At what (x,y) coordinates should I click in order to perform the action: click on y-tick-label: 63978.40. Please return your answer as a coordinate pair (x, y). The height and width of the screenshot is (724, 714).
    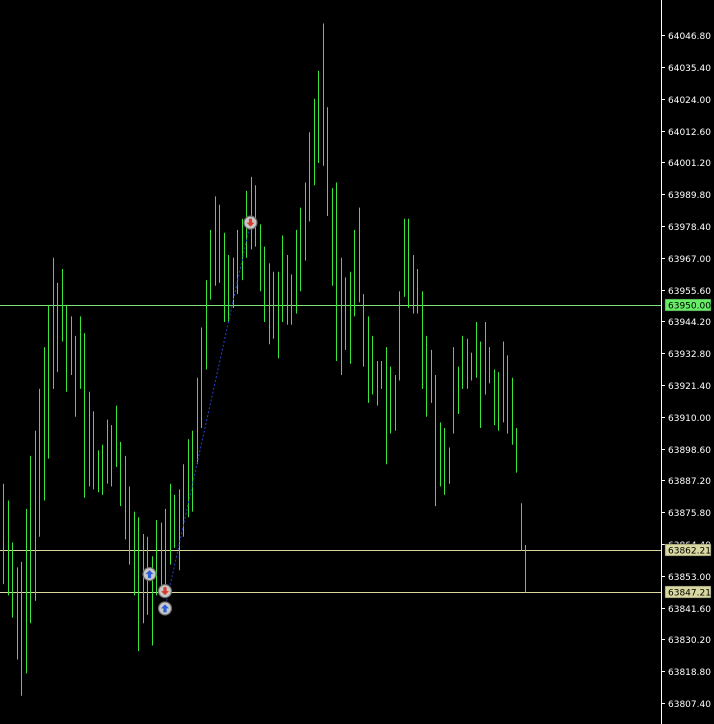
    Looking at the image, I should click on (689, 228).